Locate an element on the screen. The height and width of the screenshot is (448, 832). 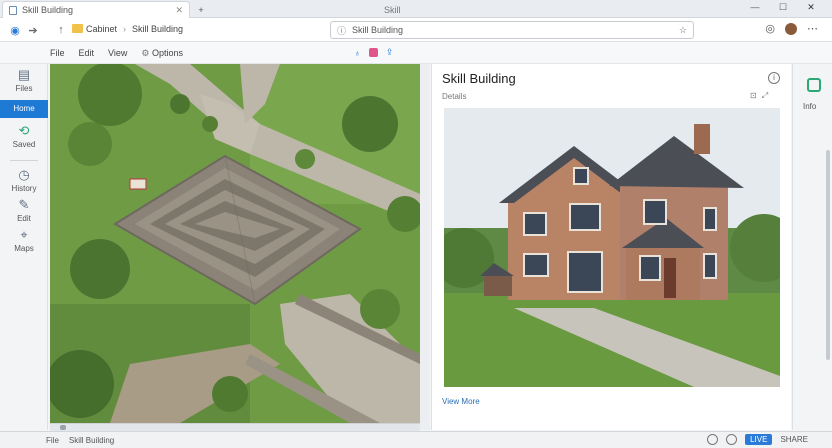
camera-icon: ⊡ is located at coordinates (753, 96).